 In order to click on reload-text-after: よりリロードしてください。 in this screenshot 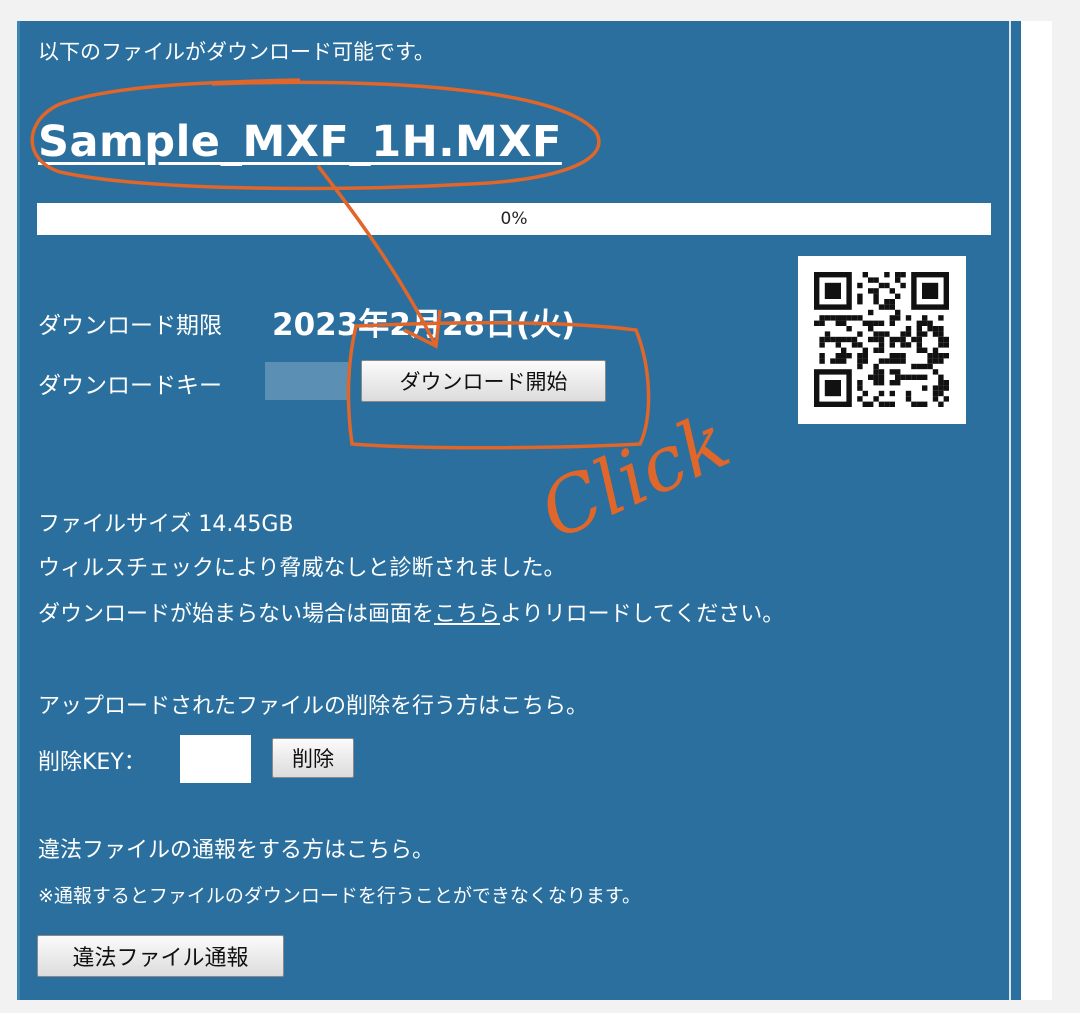, I will do `click(642, 614)`.